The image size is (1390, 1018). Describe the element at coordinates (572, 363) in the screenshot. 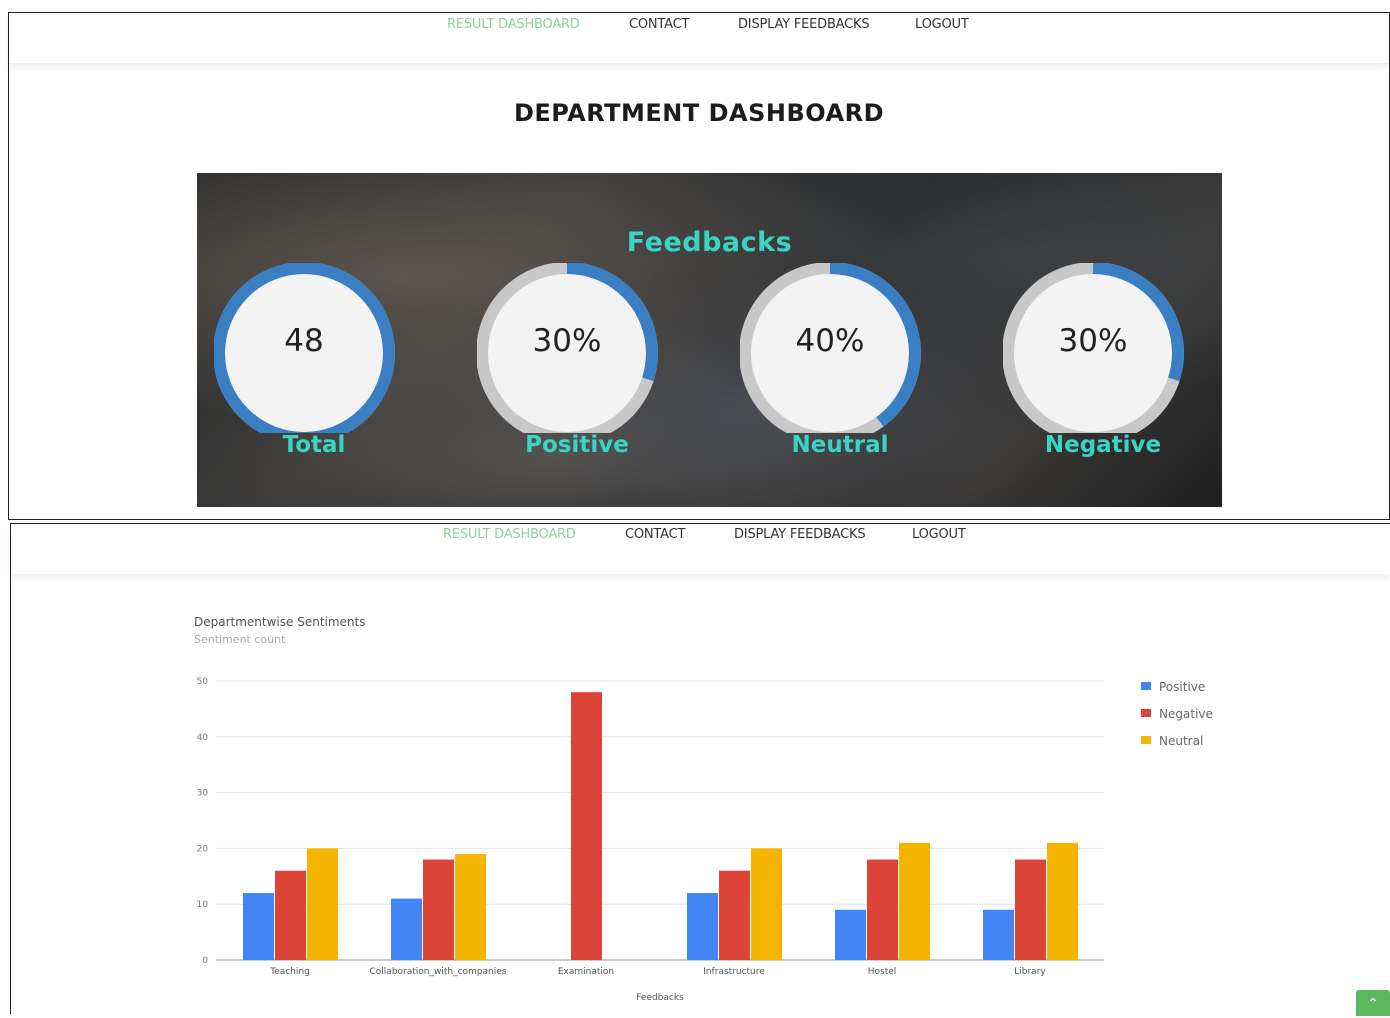

I see `stat-positive: 30% Positive` at that location.